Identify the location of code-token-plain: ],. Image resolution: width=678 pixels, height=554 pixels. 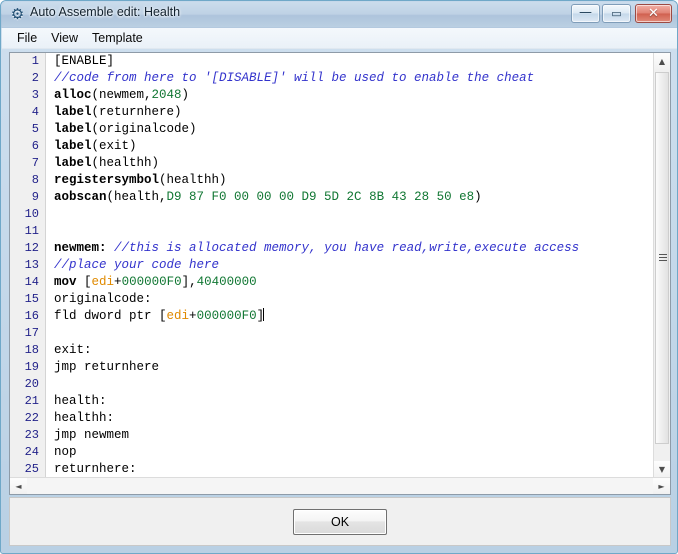
(189, 282).